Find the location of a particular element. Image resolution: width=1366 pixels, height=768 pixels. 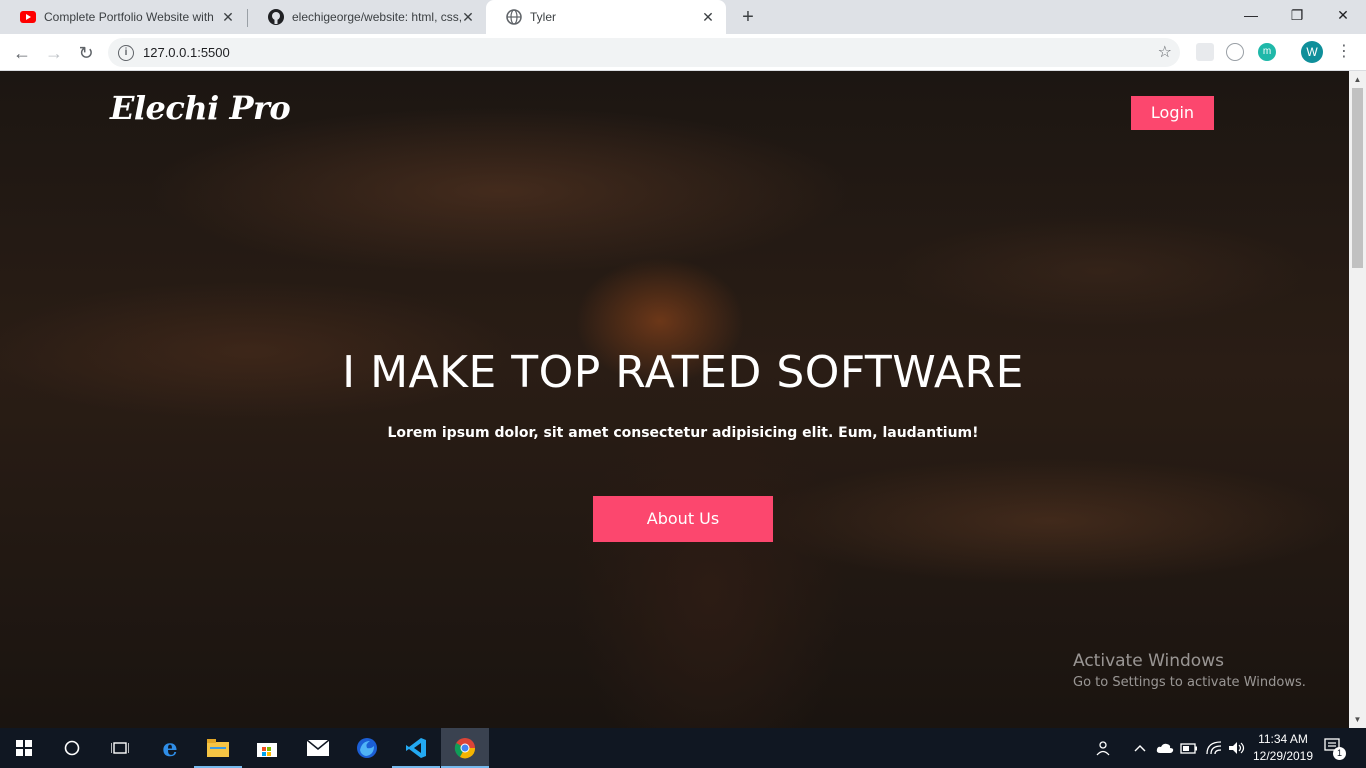

notification-count-badge: 1 is located at coordinates (1339, 753).